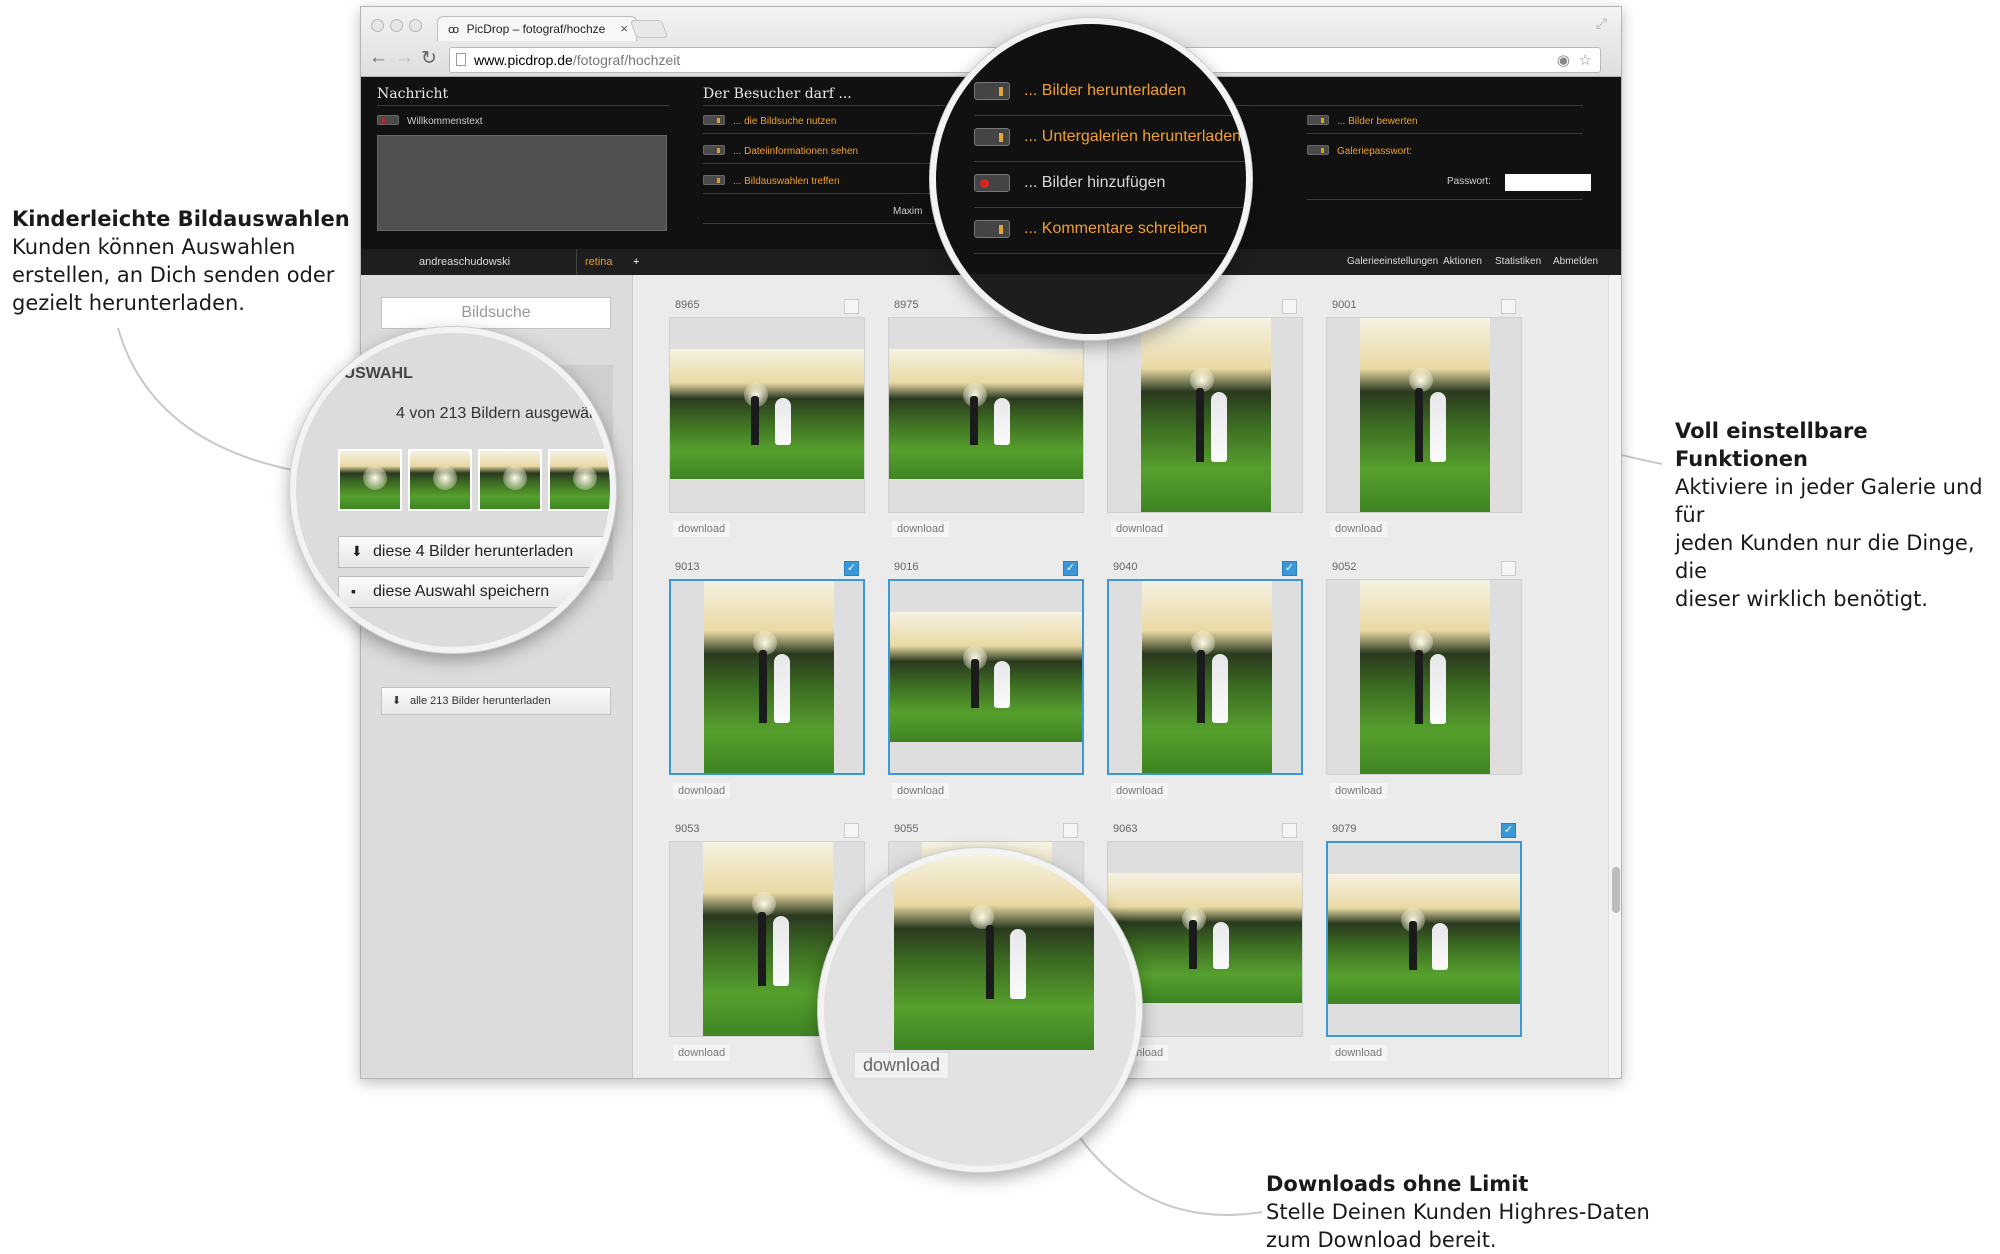 This screenshot has width=2000, height=1254. I want to click on url-host: www.picdrop.de, so click(523, 60).